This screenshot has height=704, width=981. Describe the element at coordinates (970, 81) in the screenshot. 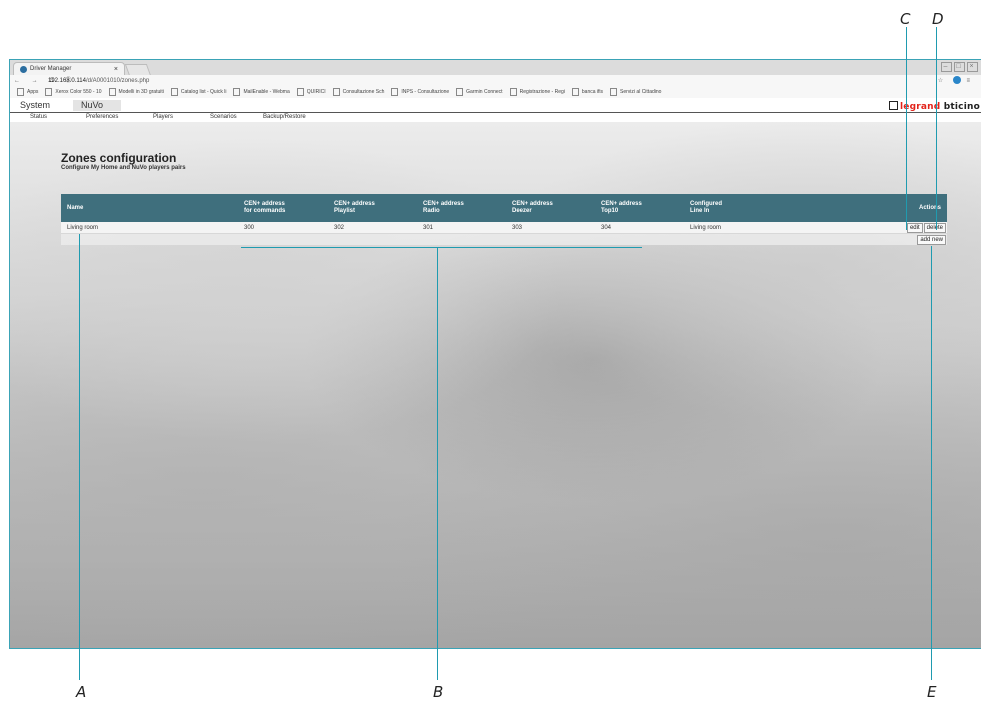

I see `menu-icon: ≡` at that location.